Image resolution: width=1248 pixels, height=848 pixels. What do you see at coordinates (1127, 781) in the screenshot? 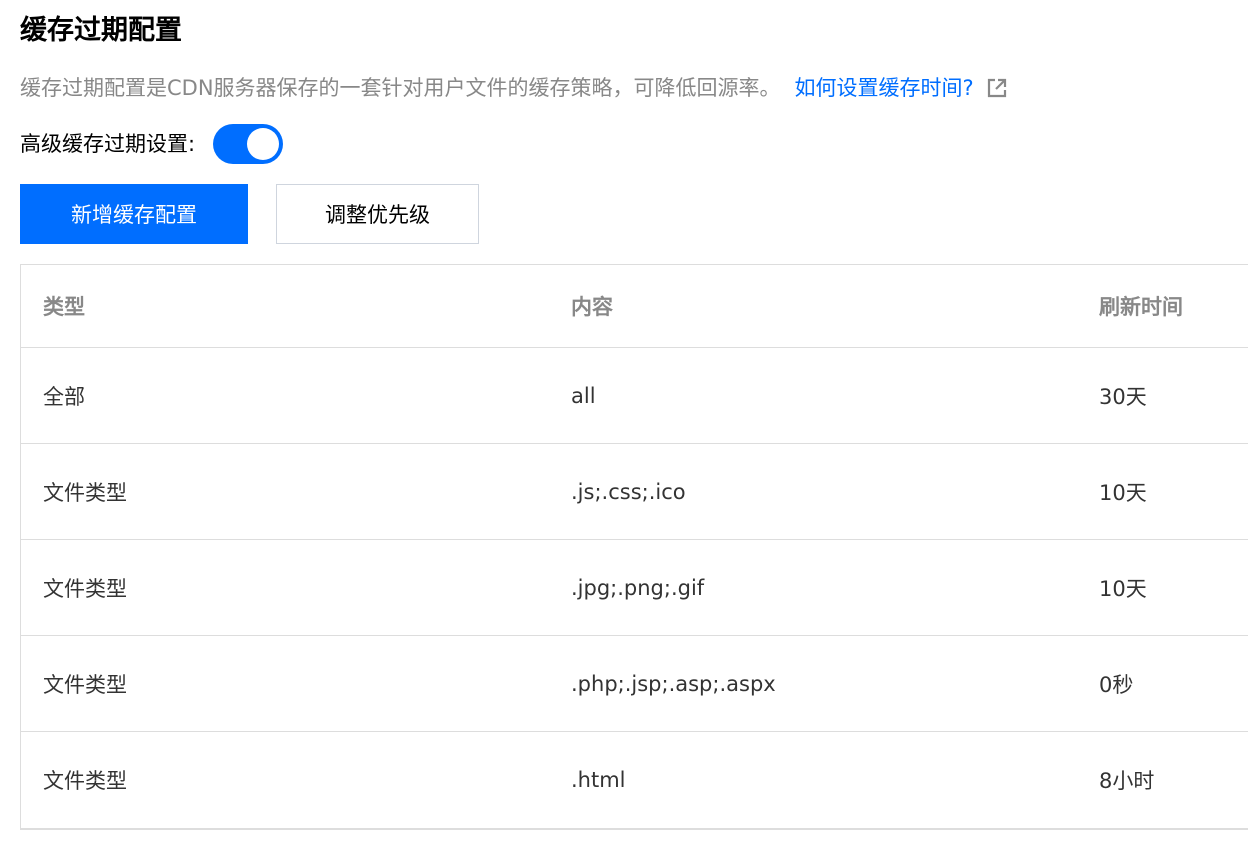
I see `cell-refresh-time: 8小时` at bounding box center [1127, 781].